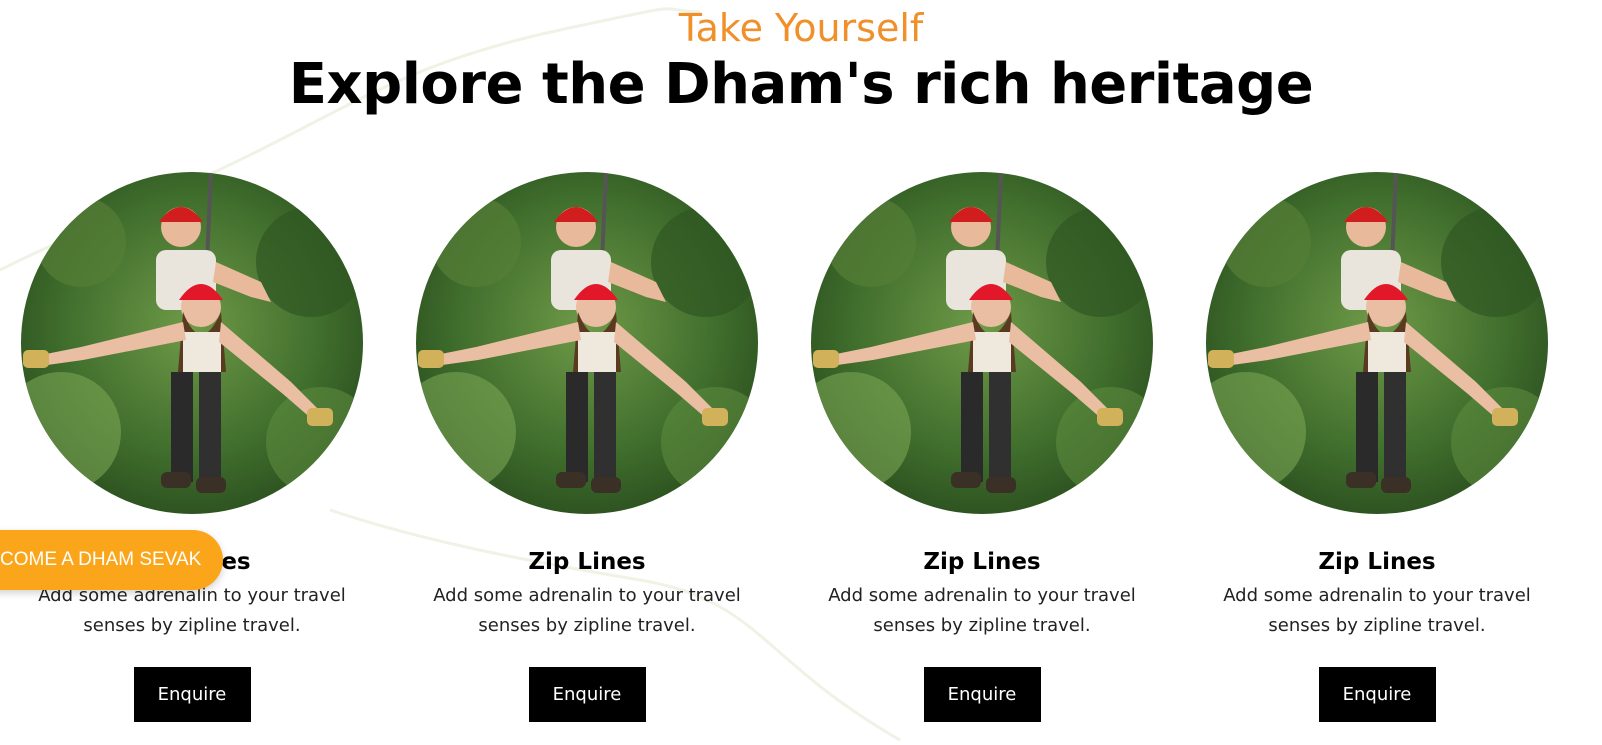  What do you see at coordinates (801, 84) in the screenshot?
I see `section-title: Explore the Dham's rich heritage` at bounding box center [801, 84].